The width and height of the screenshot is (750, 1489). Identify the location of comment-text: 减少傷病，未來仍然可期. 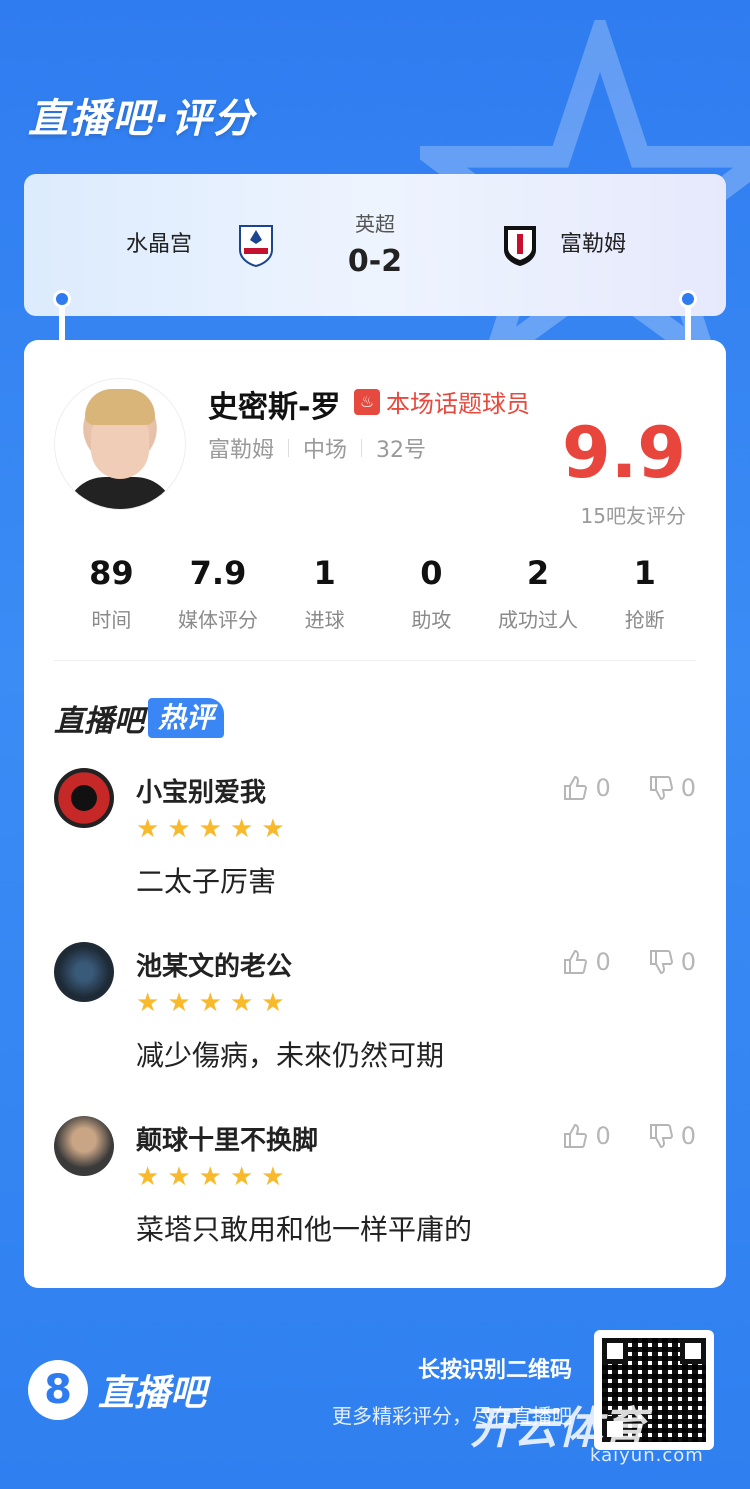
(290, 1055).